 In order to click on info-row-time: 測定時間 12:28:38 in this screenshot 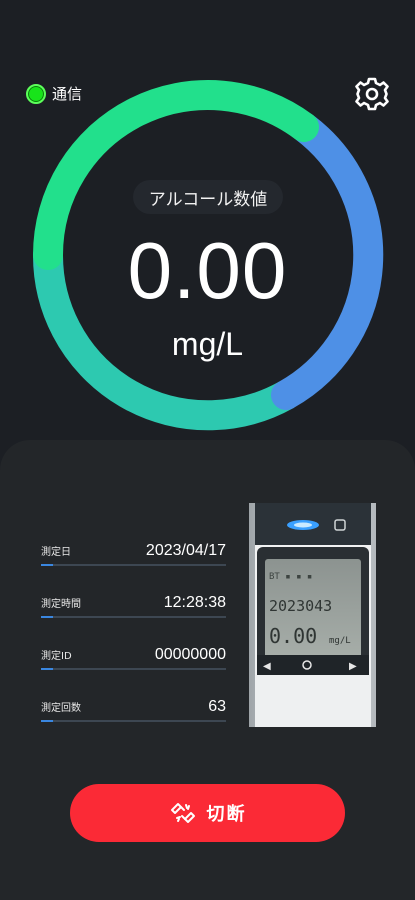, I will do `click(133, 605)`.